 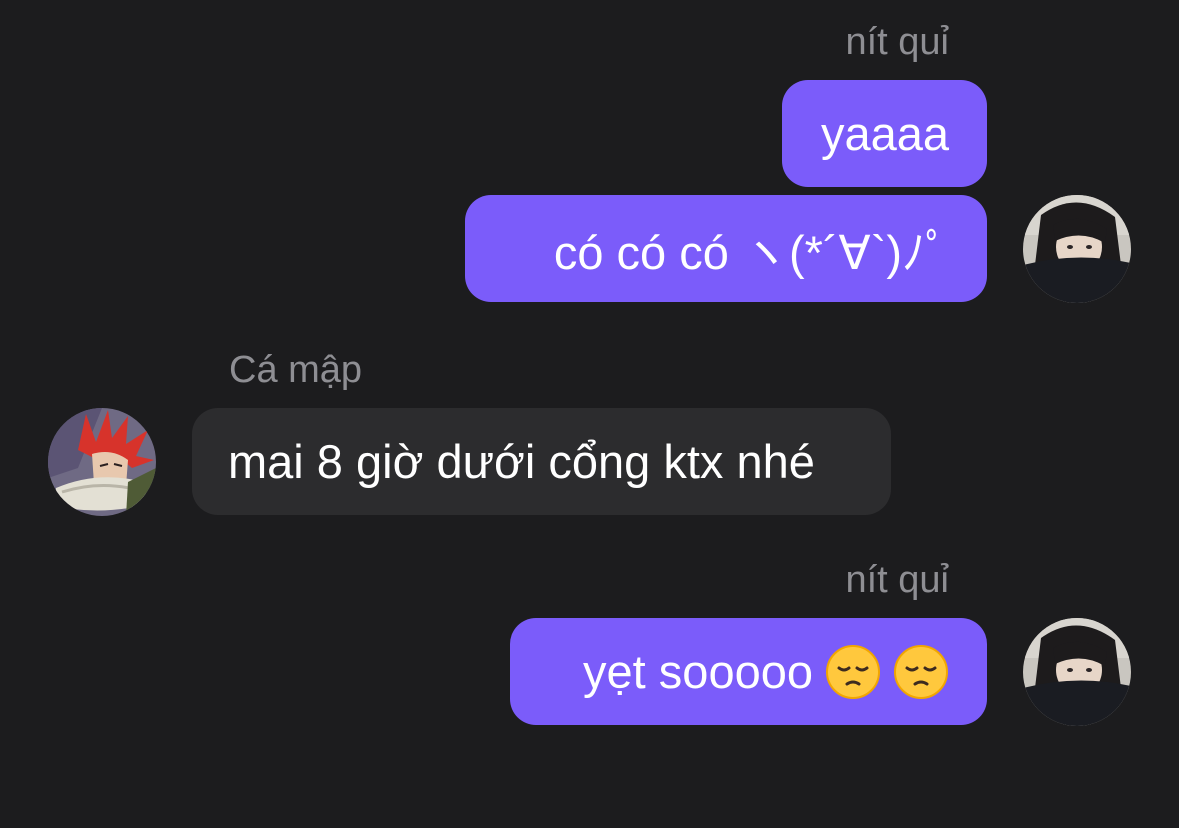 I want to click on message-bubble-outgoing: yaaaa, so click(x=884, y=133).